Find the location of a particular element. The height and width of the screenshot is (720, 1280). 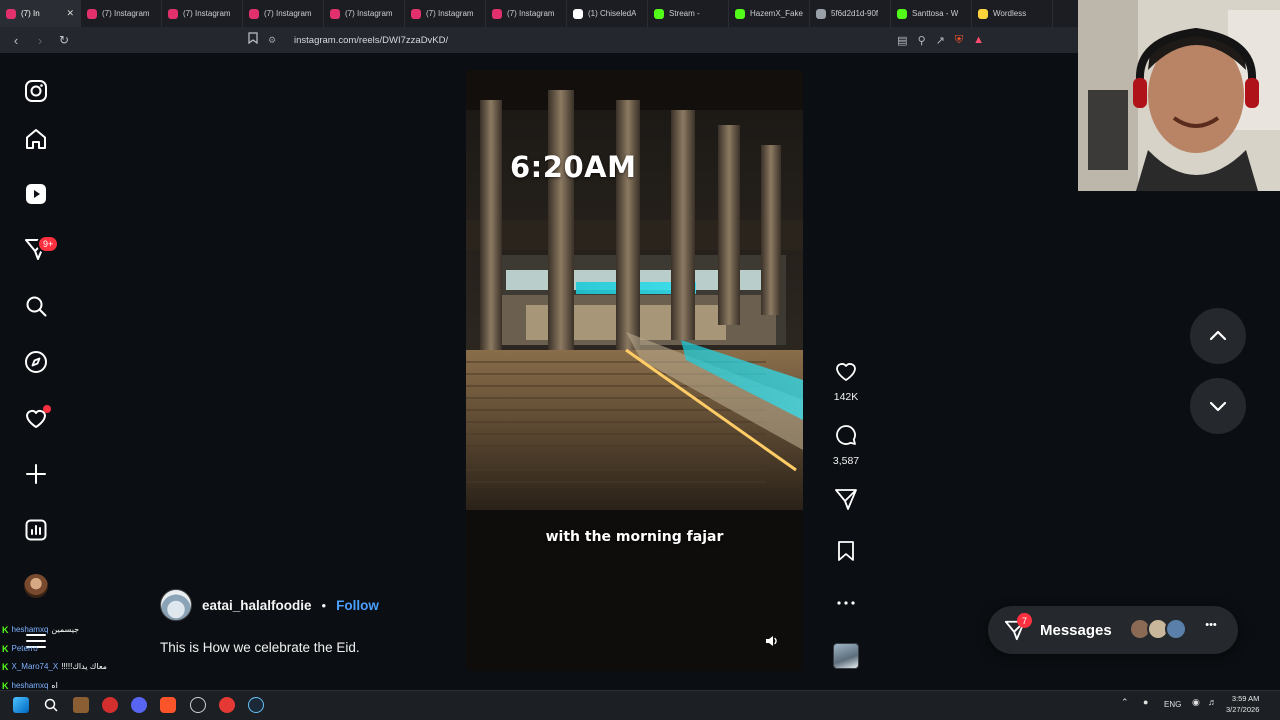

author-username: eatai_halalfoodie is located at coordinates (257, 605).